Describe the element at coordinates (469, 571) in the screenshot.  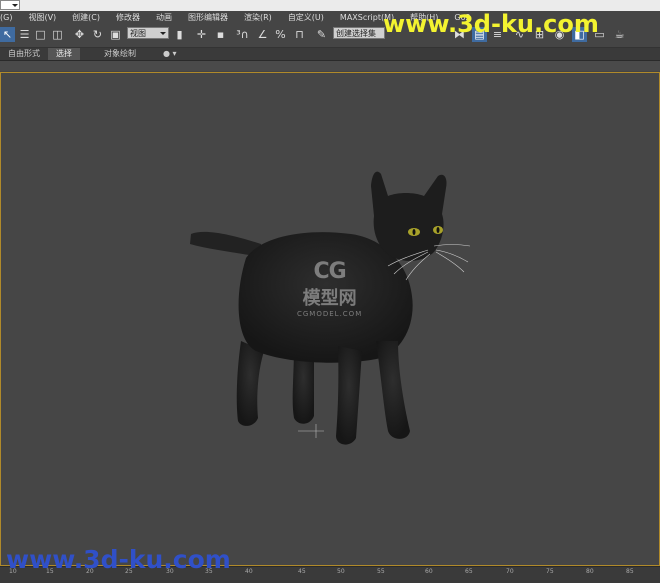
I see `timeline-tick: 65` at that location.